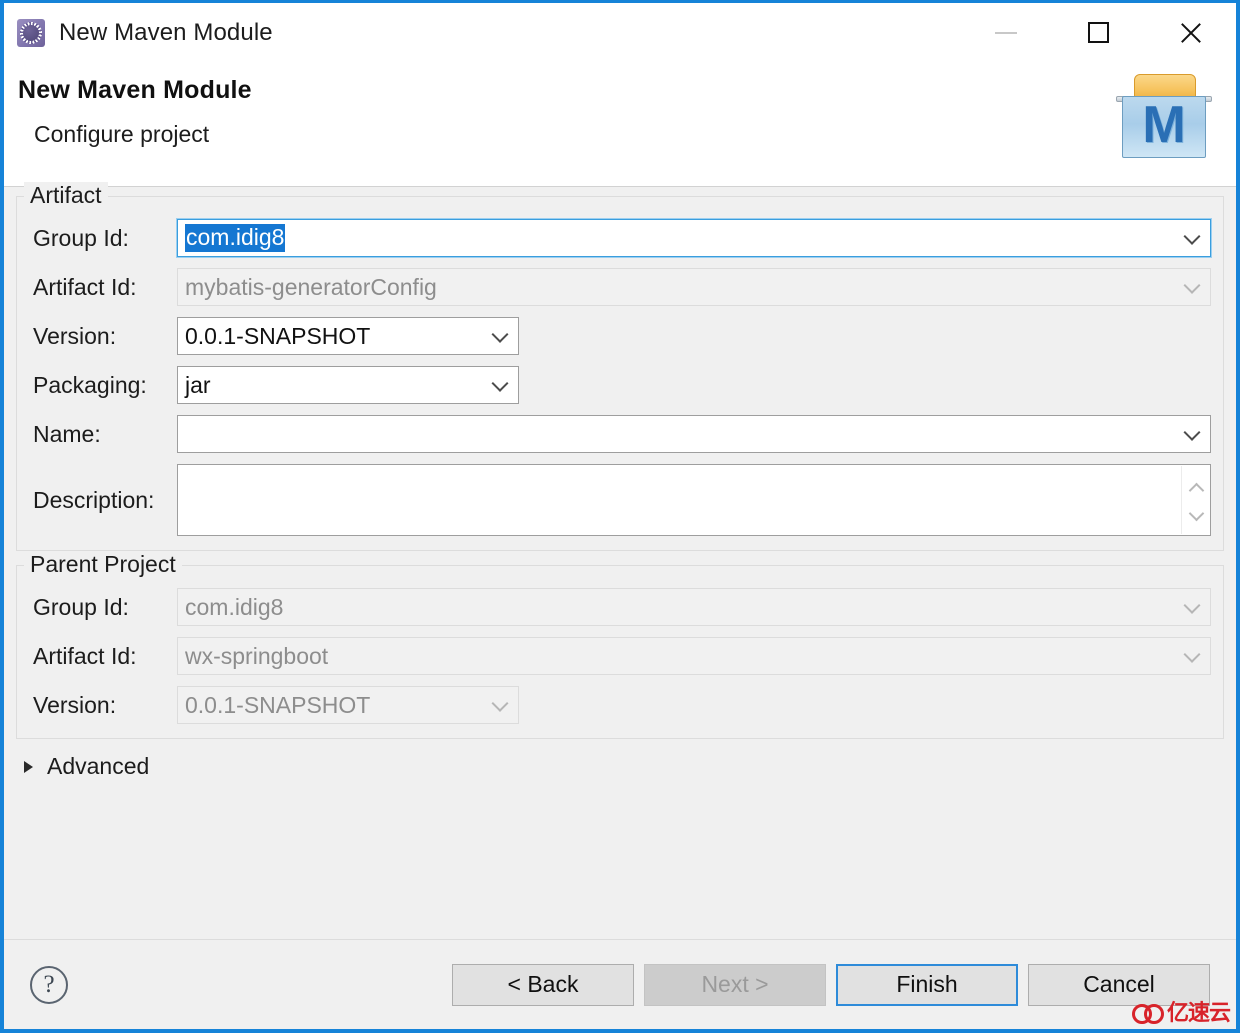 Image resolution: width=1240 pixels, height=1033 pixels. Describe the element at coordinates (278, 335) in the screenshot. I see `input-artifact-version-value: 0.0.1-SNAPSHOT` at that location.